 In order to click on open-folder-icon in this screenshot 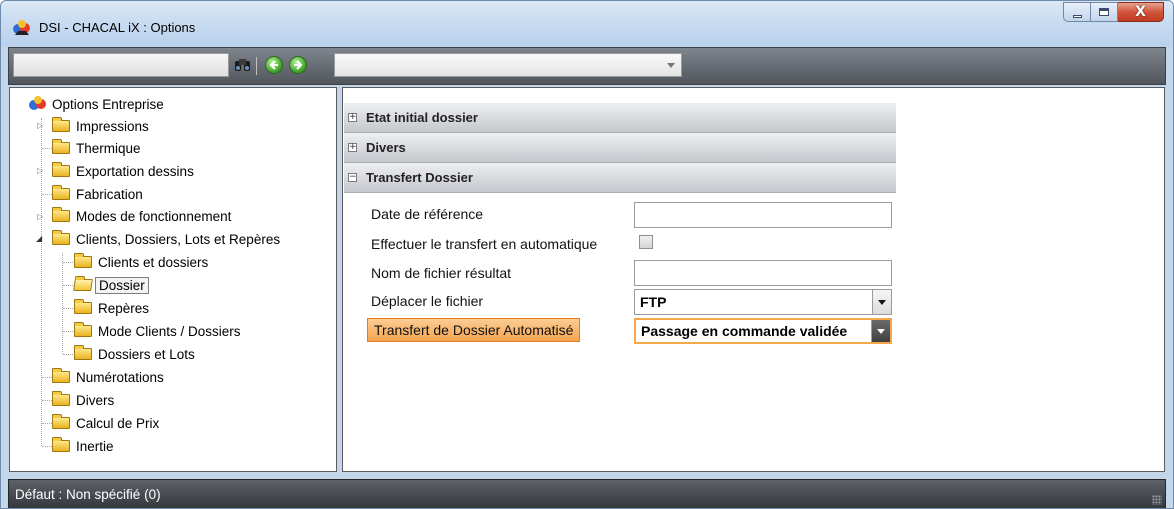, I will do `click(83, 285)`.